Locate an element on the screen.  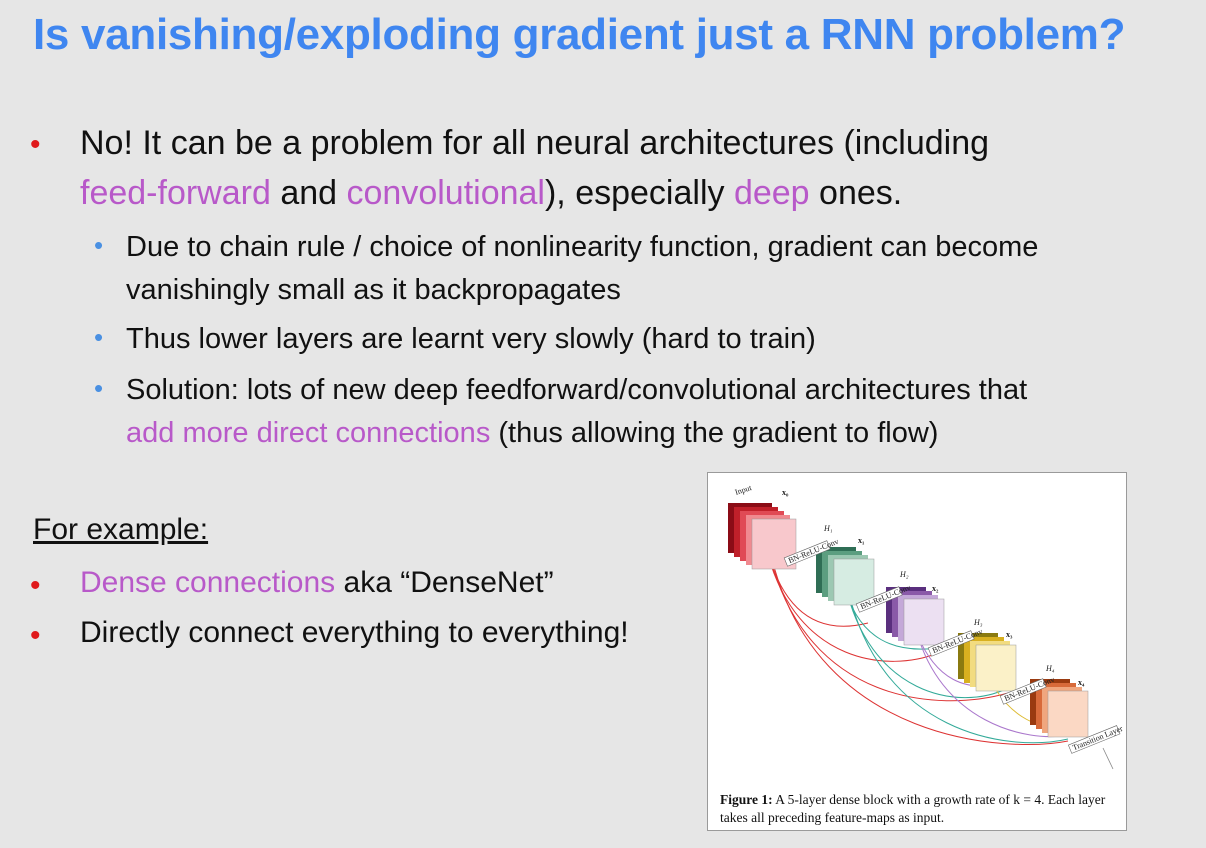
sub-bullet-1-line2: vanishingly small as it backpropagates is located at coordinates (373, 290).